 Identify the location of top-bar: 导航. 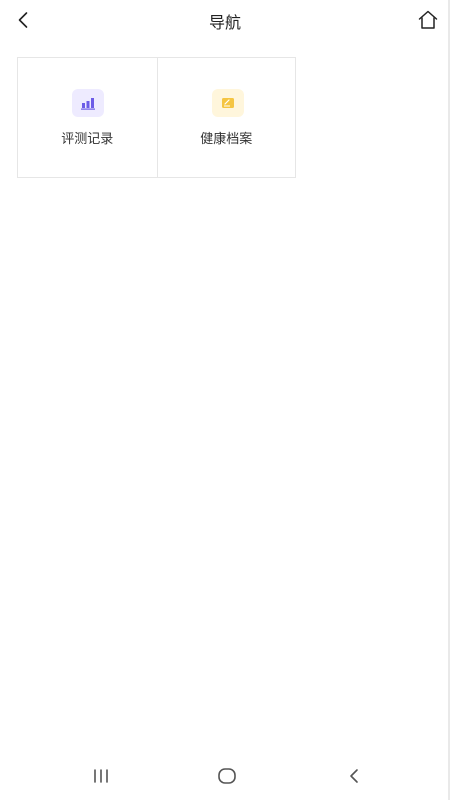
(225, 20).